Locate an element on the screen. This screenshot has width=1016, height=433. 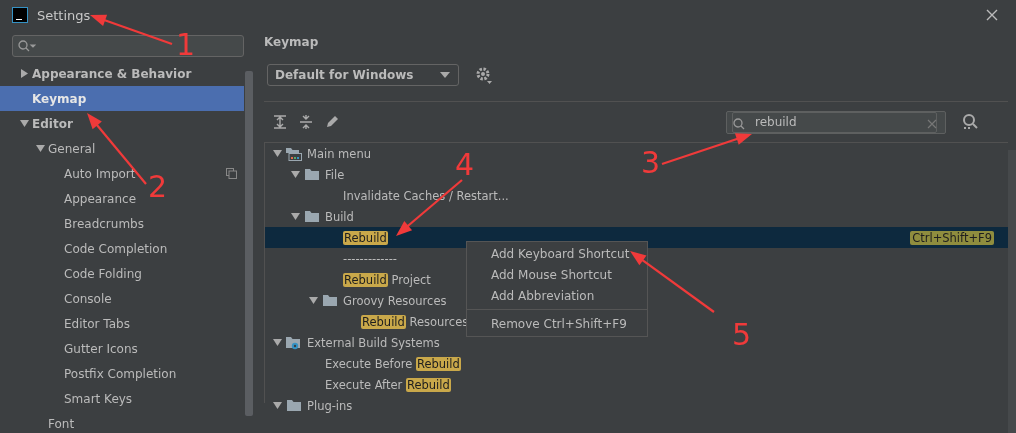
settings-tree-item: Keymap is located at coordinates (59, 98).